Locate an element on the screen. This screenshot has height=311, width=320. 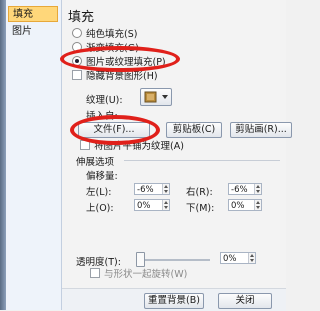
transparency-label: 透明度(T): is located at coordinates (98, 262).